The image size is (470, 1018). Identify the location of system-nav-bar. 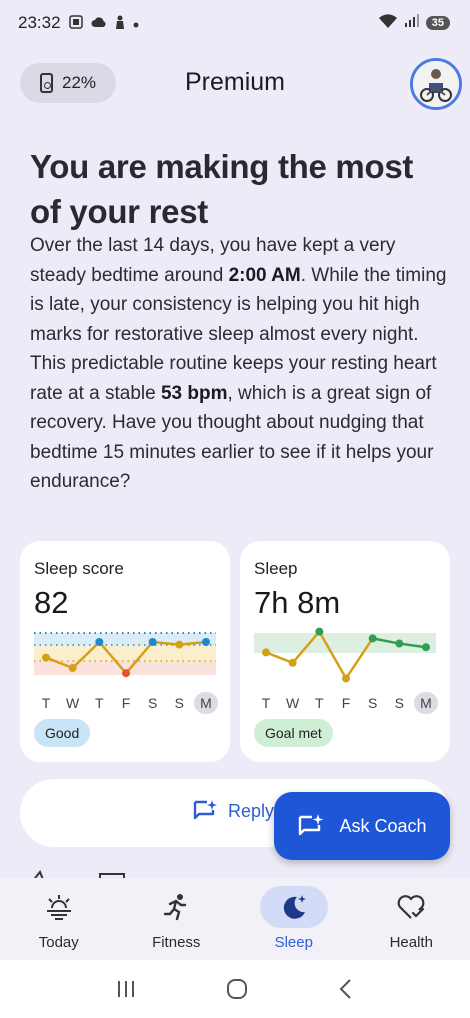
(235, 989).